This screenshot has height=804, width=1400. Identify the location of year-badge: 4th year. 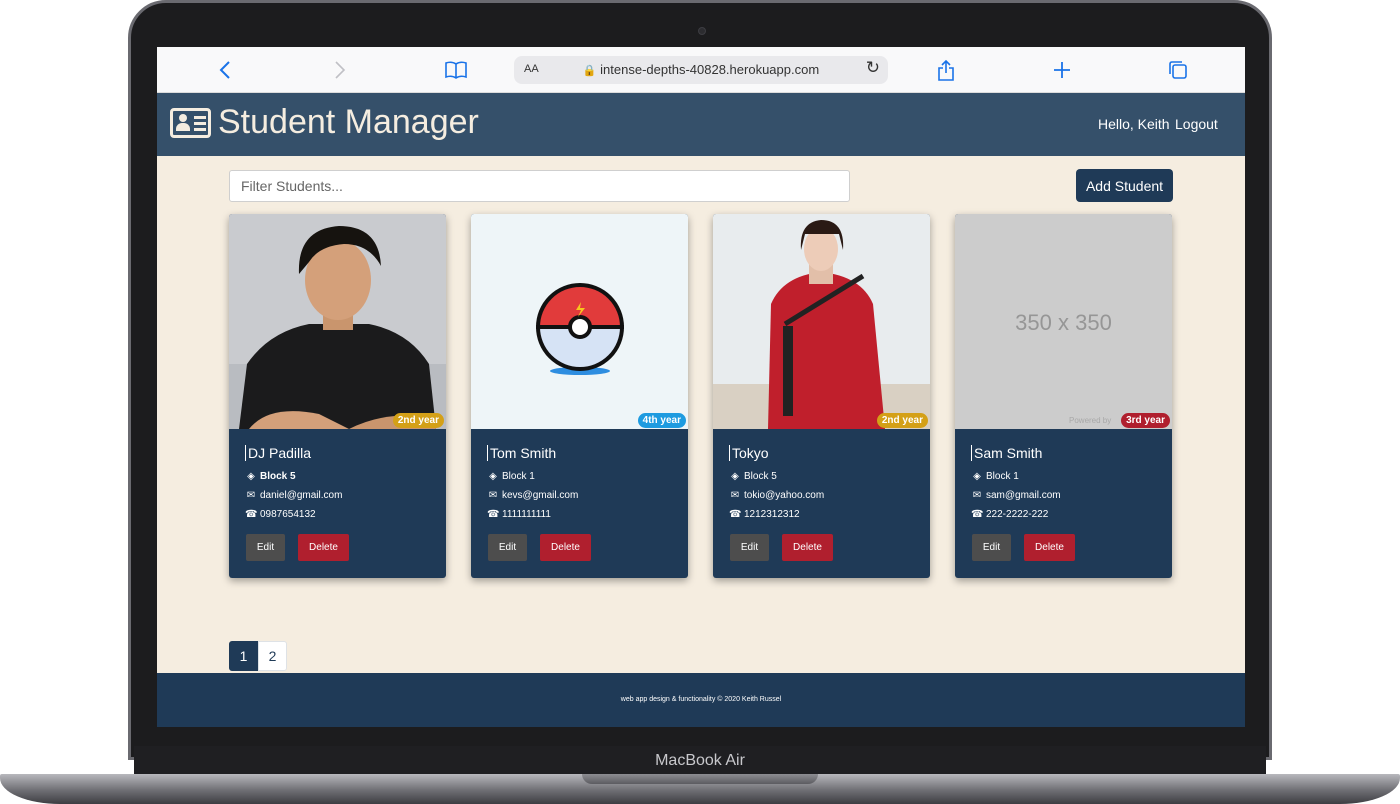
(661, 420).